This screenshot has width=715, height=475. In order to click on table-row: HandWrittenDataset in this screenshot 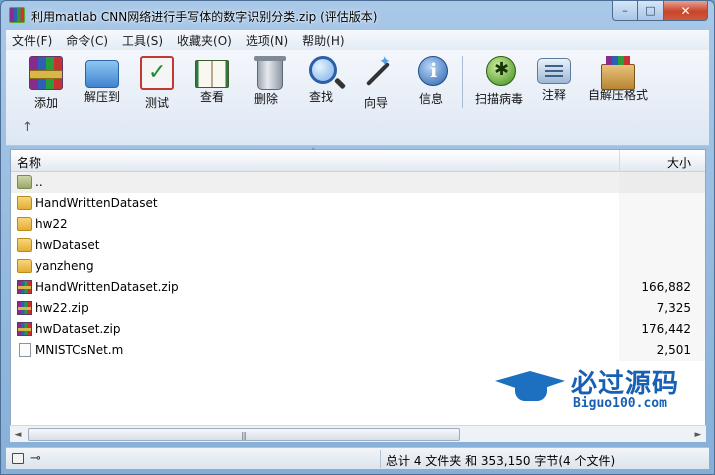, I will do `click(358, 203)`.